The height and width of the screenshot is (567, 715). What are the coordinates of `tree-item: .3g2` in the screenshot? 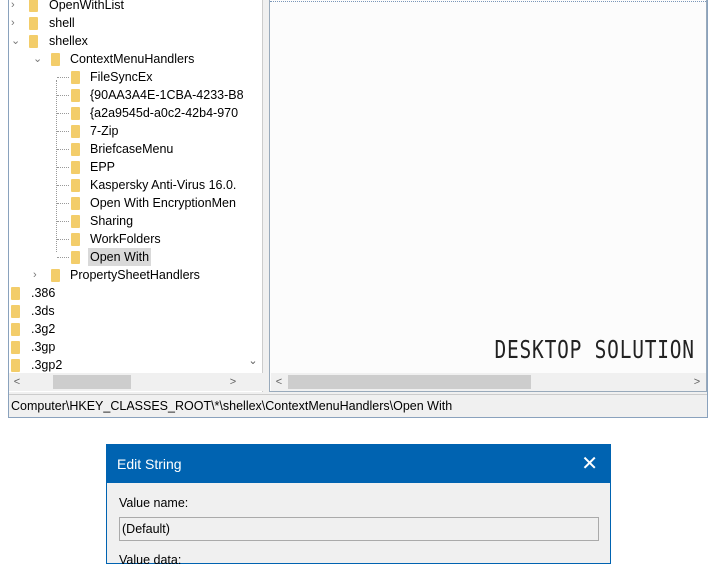 It's located at (135, 329).